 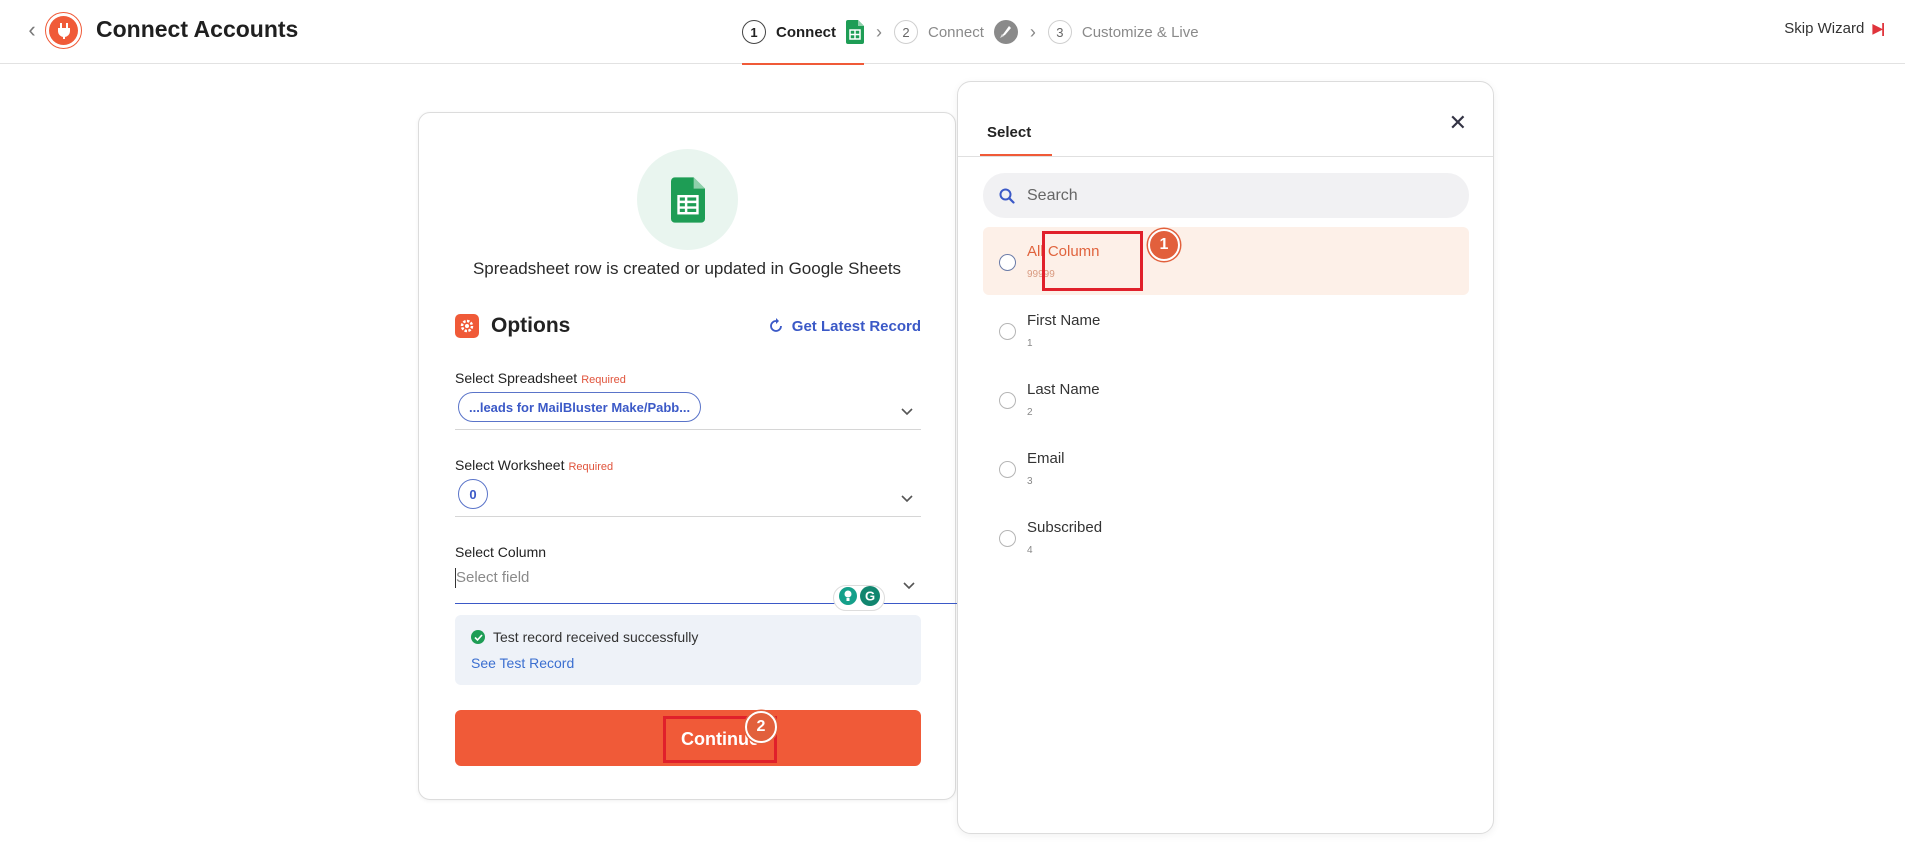 I want to click on option-subscribed: Subscribed 4, so click(x=1226, y=537).